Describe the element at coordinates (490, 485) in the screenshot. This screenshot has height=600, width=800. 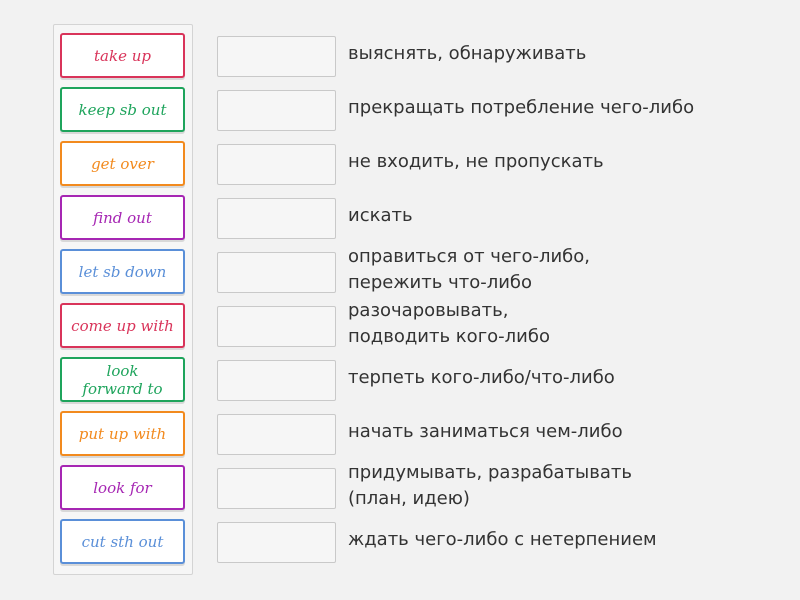
I see `definition-9: придумывать, разрабатывать (план, идею)` at that location.